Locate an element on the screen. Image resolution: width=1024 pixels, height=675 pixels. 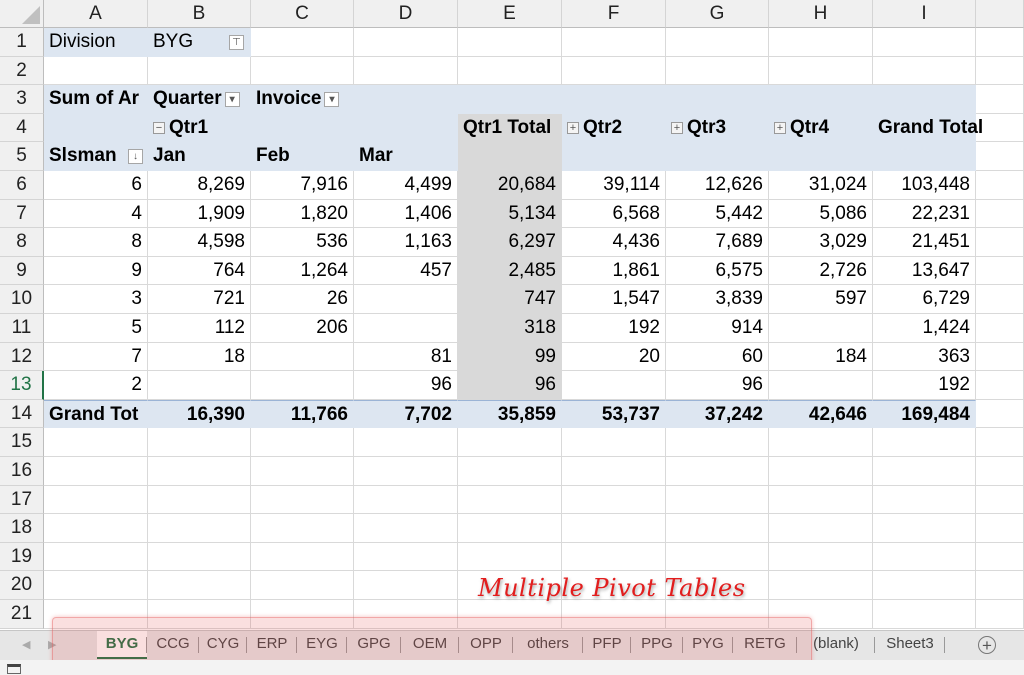
value-cell: 764 is located at coordinates (199, 271).